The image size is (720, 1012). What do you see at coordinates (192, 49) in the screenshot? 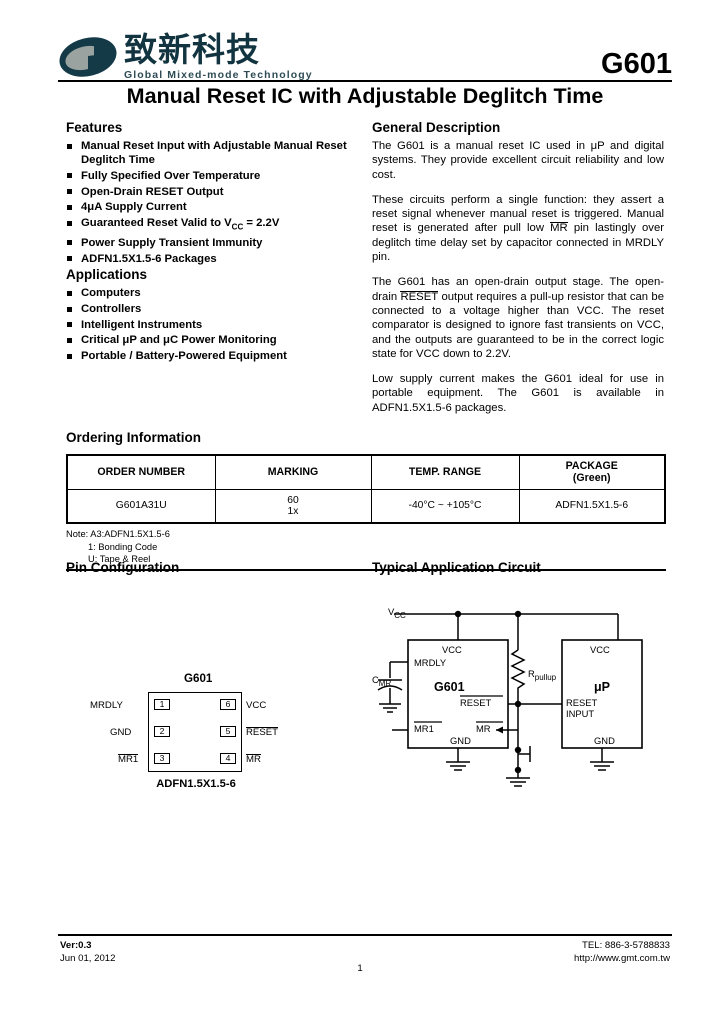
I see `company-name-chinese: 致新科技` at bounding box center [192, 49].